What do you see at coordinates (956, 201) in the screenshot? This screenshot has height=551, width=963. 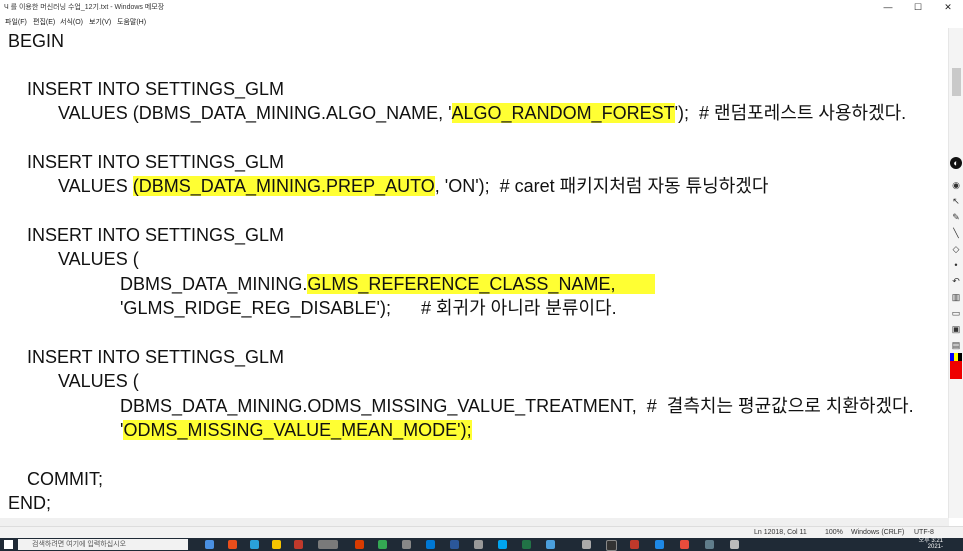 I see `pointer-icon: ↖` at bounding box center [956, 201].